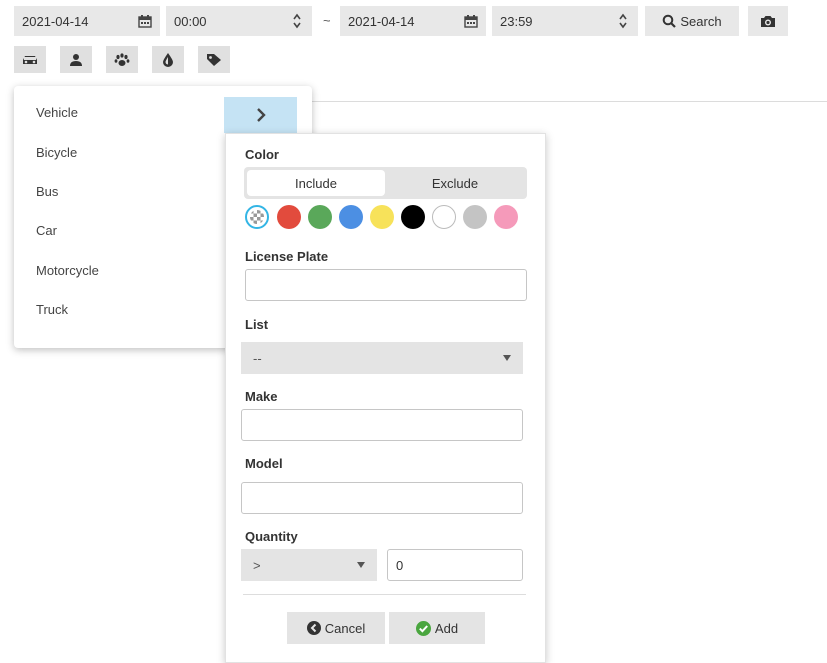 The width and height of the screenshot is (827, 663). I want to click on end-time-field: 23:59, so click(565, 21).